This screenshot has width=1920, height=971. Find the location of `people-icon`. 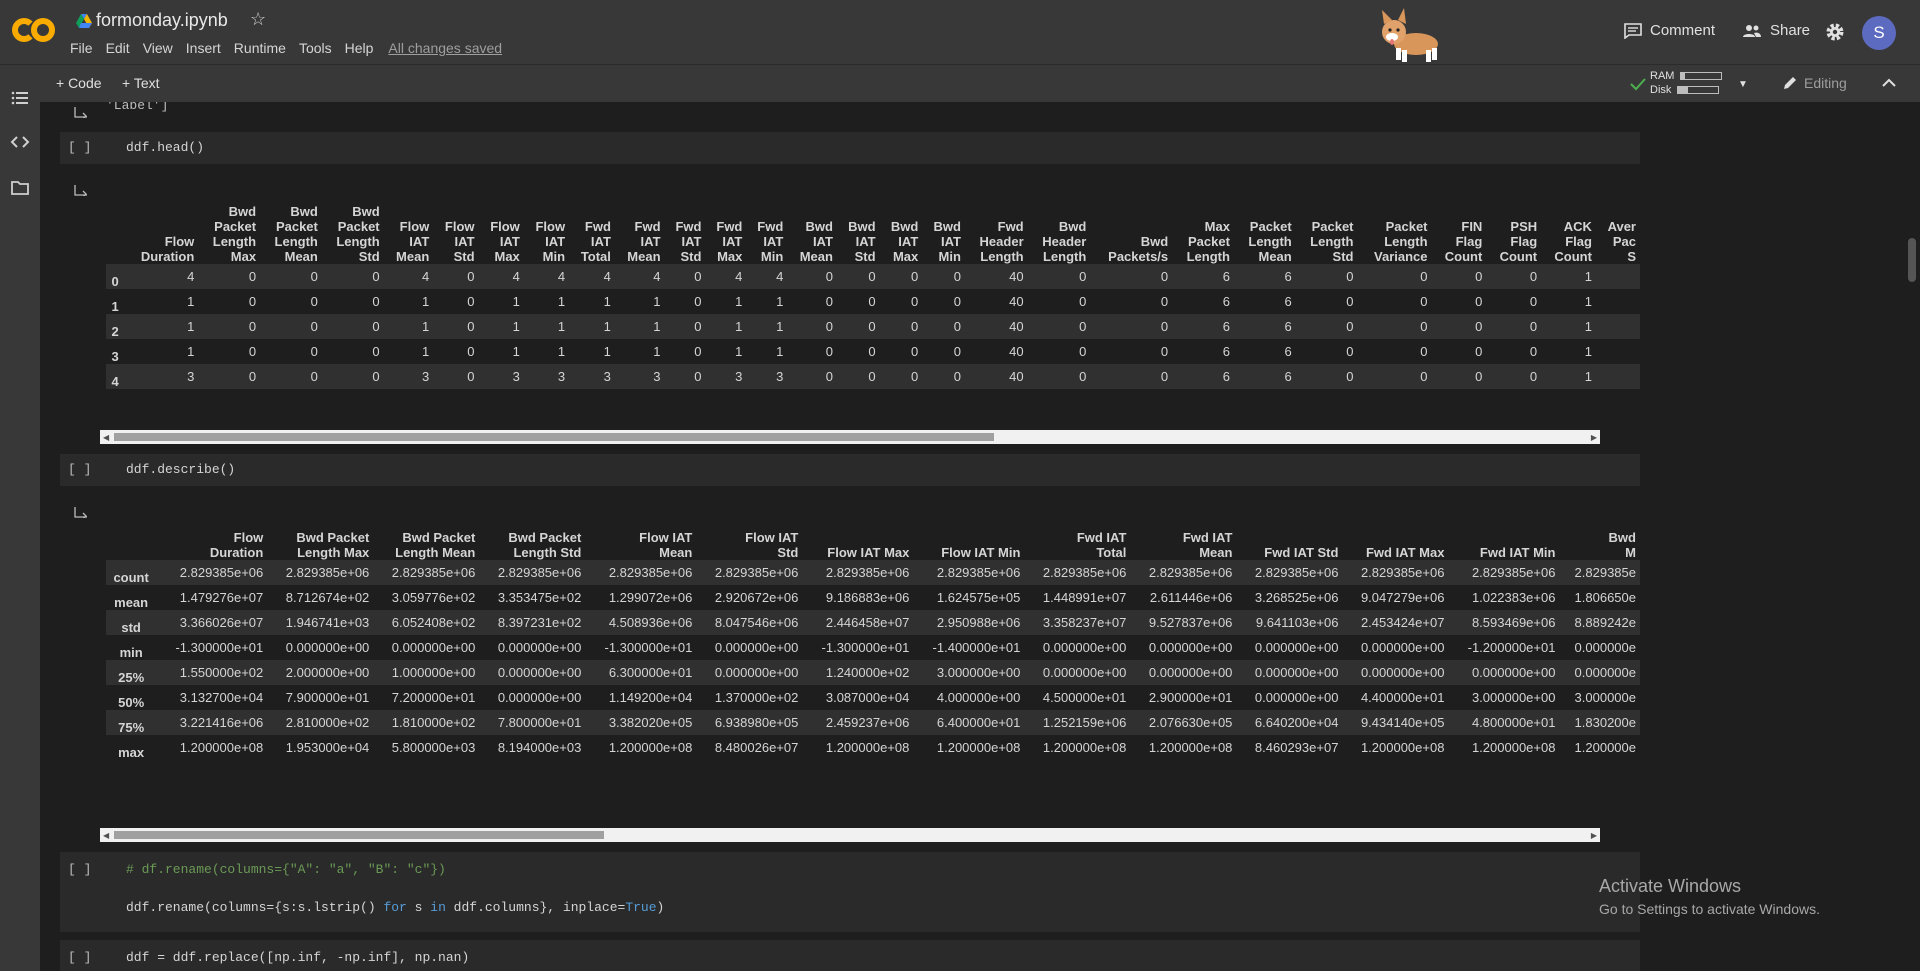

people-icon is located at coordinates (1752, 30).